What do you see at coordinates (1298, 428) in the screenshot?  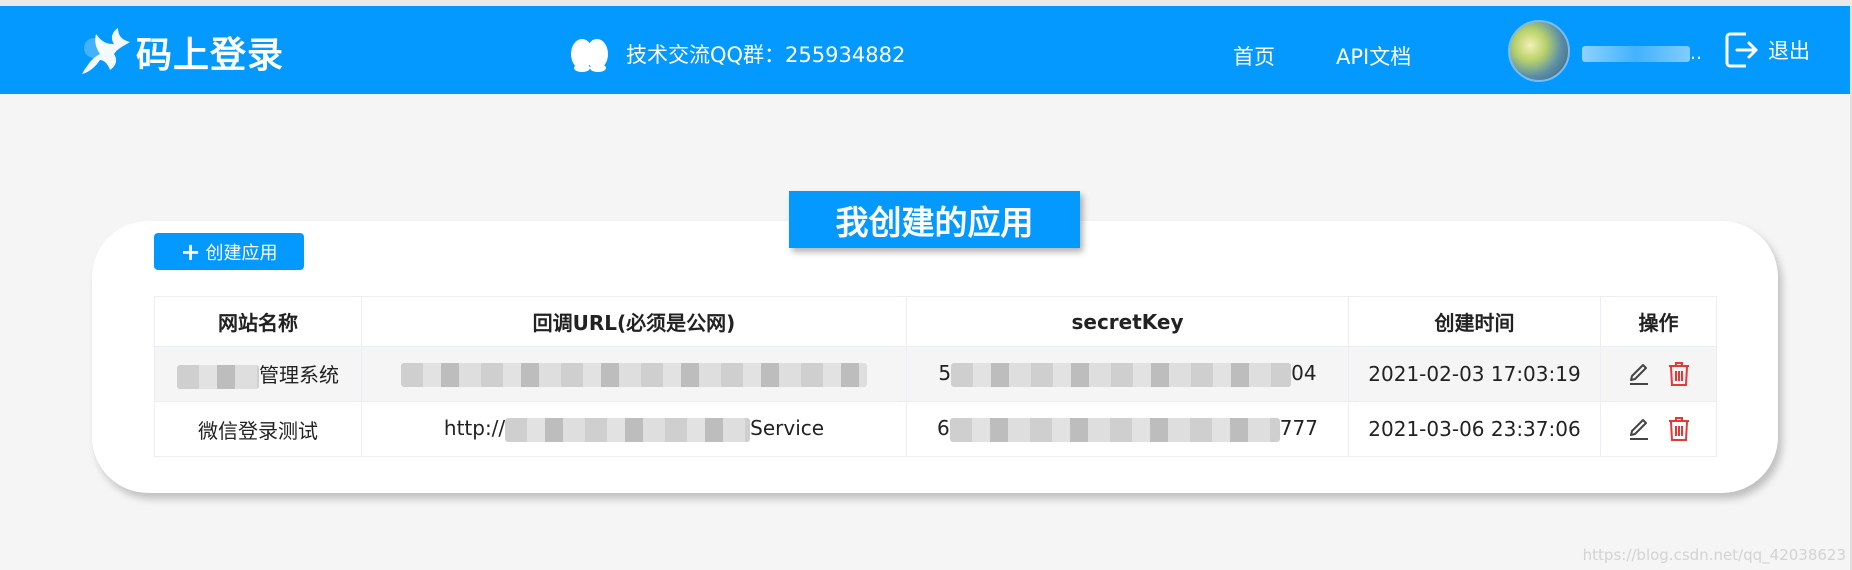 I see `secret-suffix: 777` at bounding box center [1298, 428].